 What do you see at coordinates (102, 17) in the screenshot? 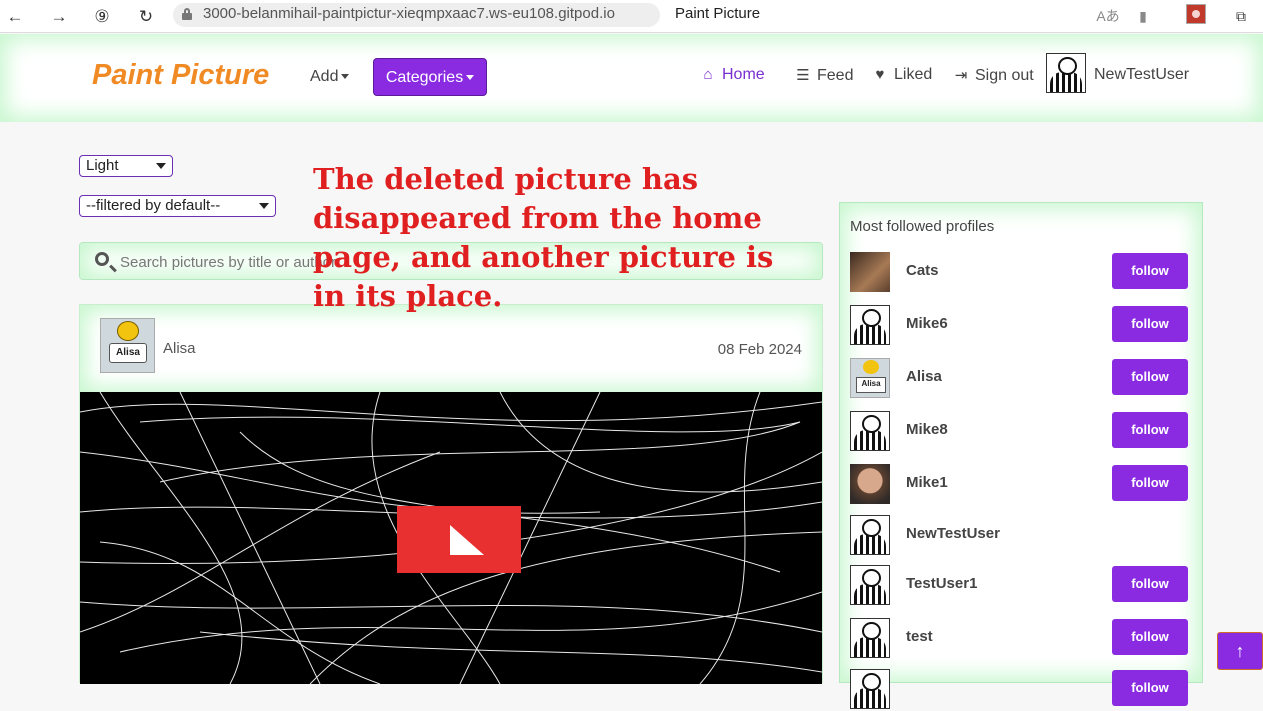
I see `yandex-icon: ⑨` at bounding box center [102, 17].